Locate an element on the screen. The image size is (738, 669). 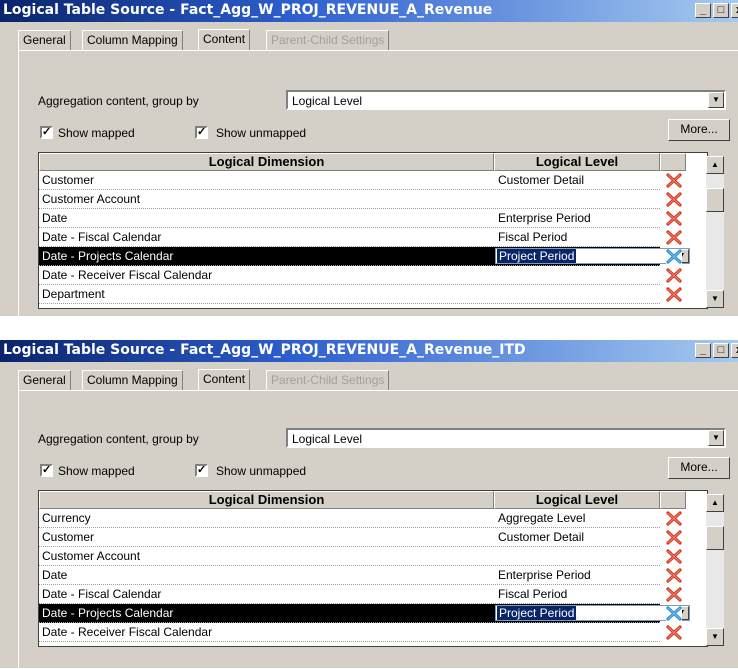
dimension-cell: Date - Receiver Fiscal Calendar is located at coordinates (127, 275).